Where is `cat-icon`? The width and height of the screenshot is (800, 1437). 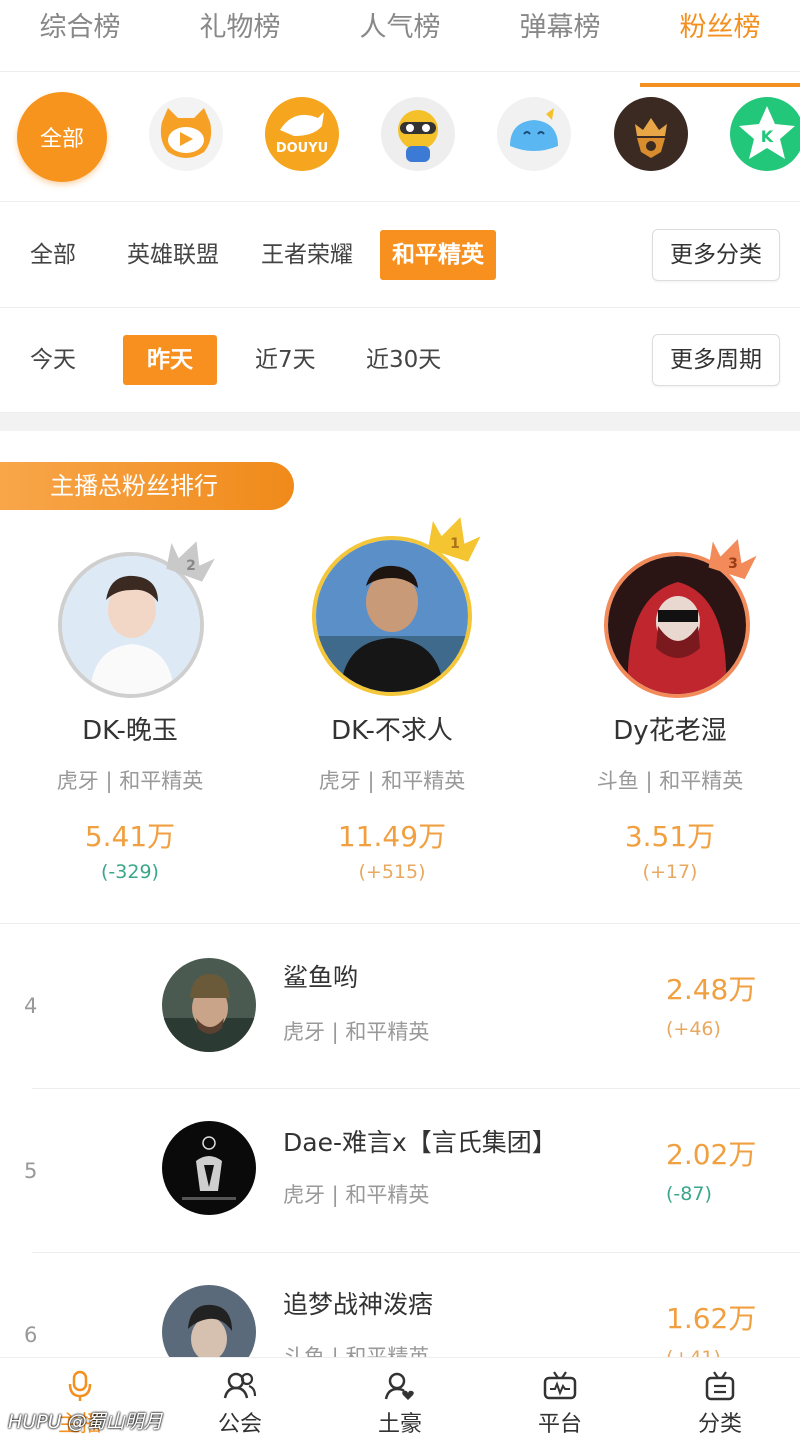
cat-icon is located at coordinates (534, 134).